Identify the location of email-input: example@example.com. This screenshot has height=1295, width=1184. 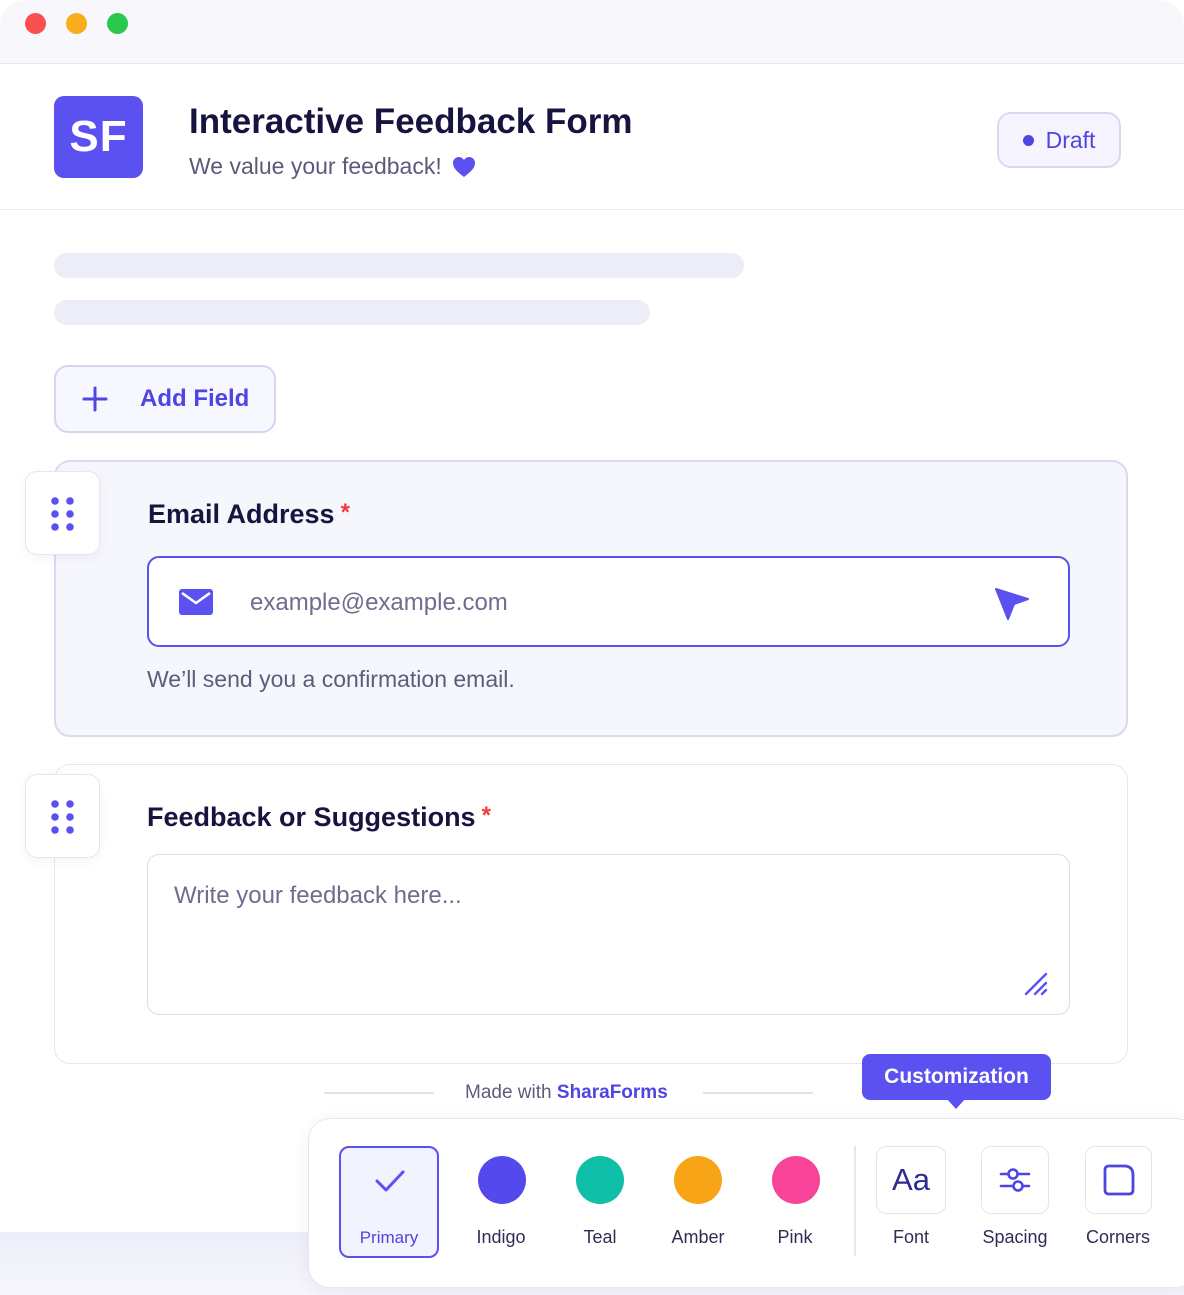
(608, 601).